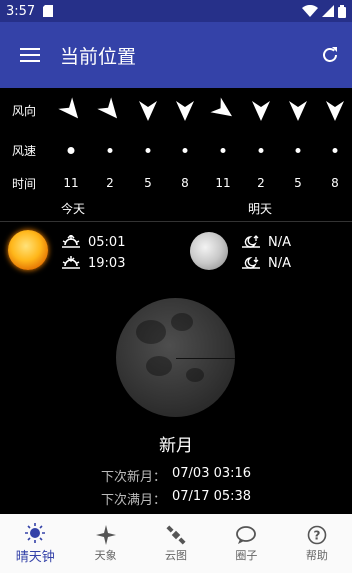 The image size is (352, 573). I want to click on today-label: 今天, so click(73, 209).